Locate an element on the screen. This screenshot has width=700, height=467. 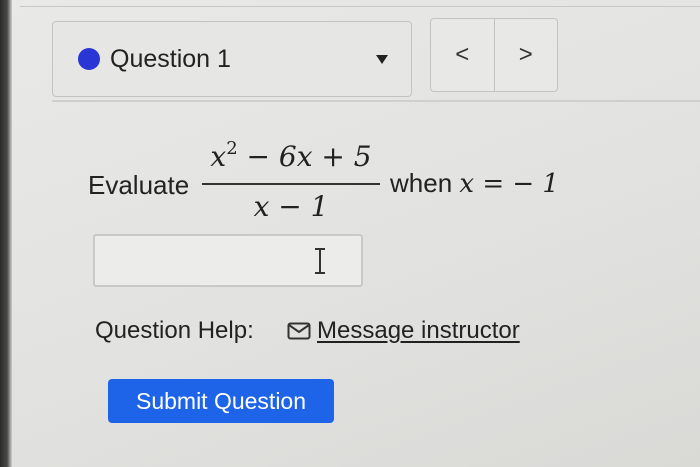
section-divider is located at coordinates (376, 101).